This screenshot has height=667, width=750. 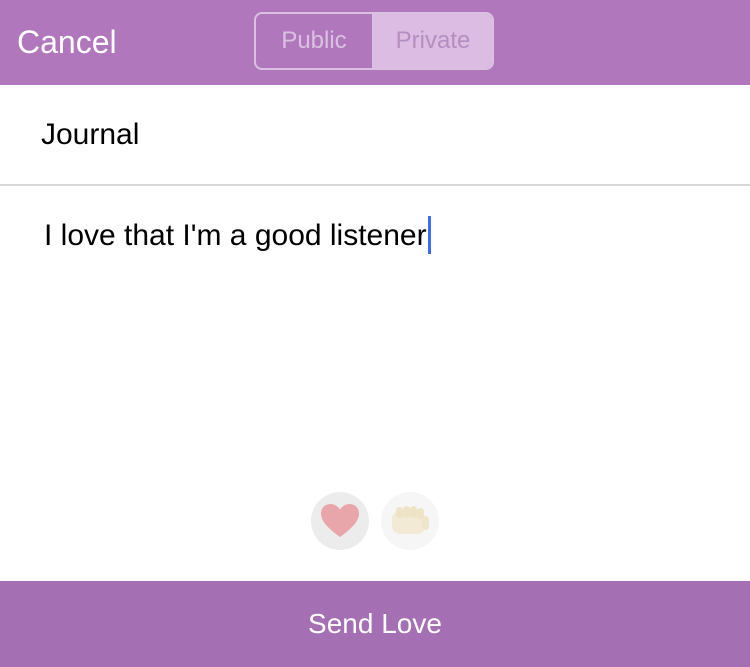 What do you see at coordinates (90, 134) in the screenshot?
I see `title-text: Journal` at bounding box center [90, 134].